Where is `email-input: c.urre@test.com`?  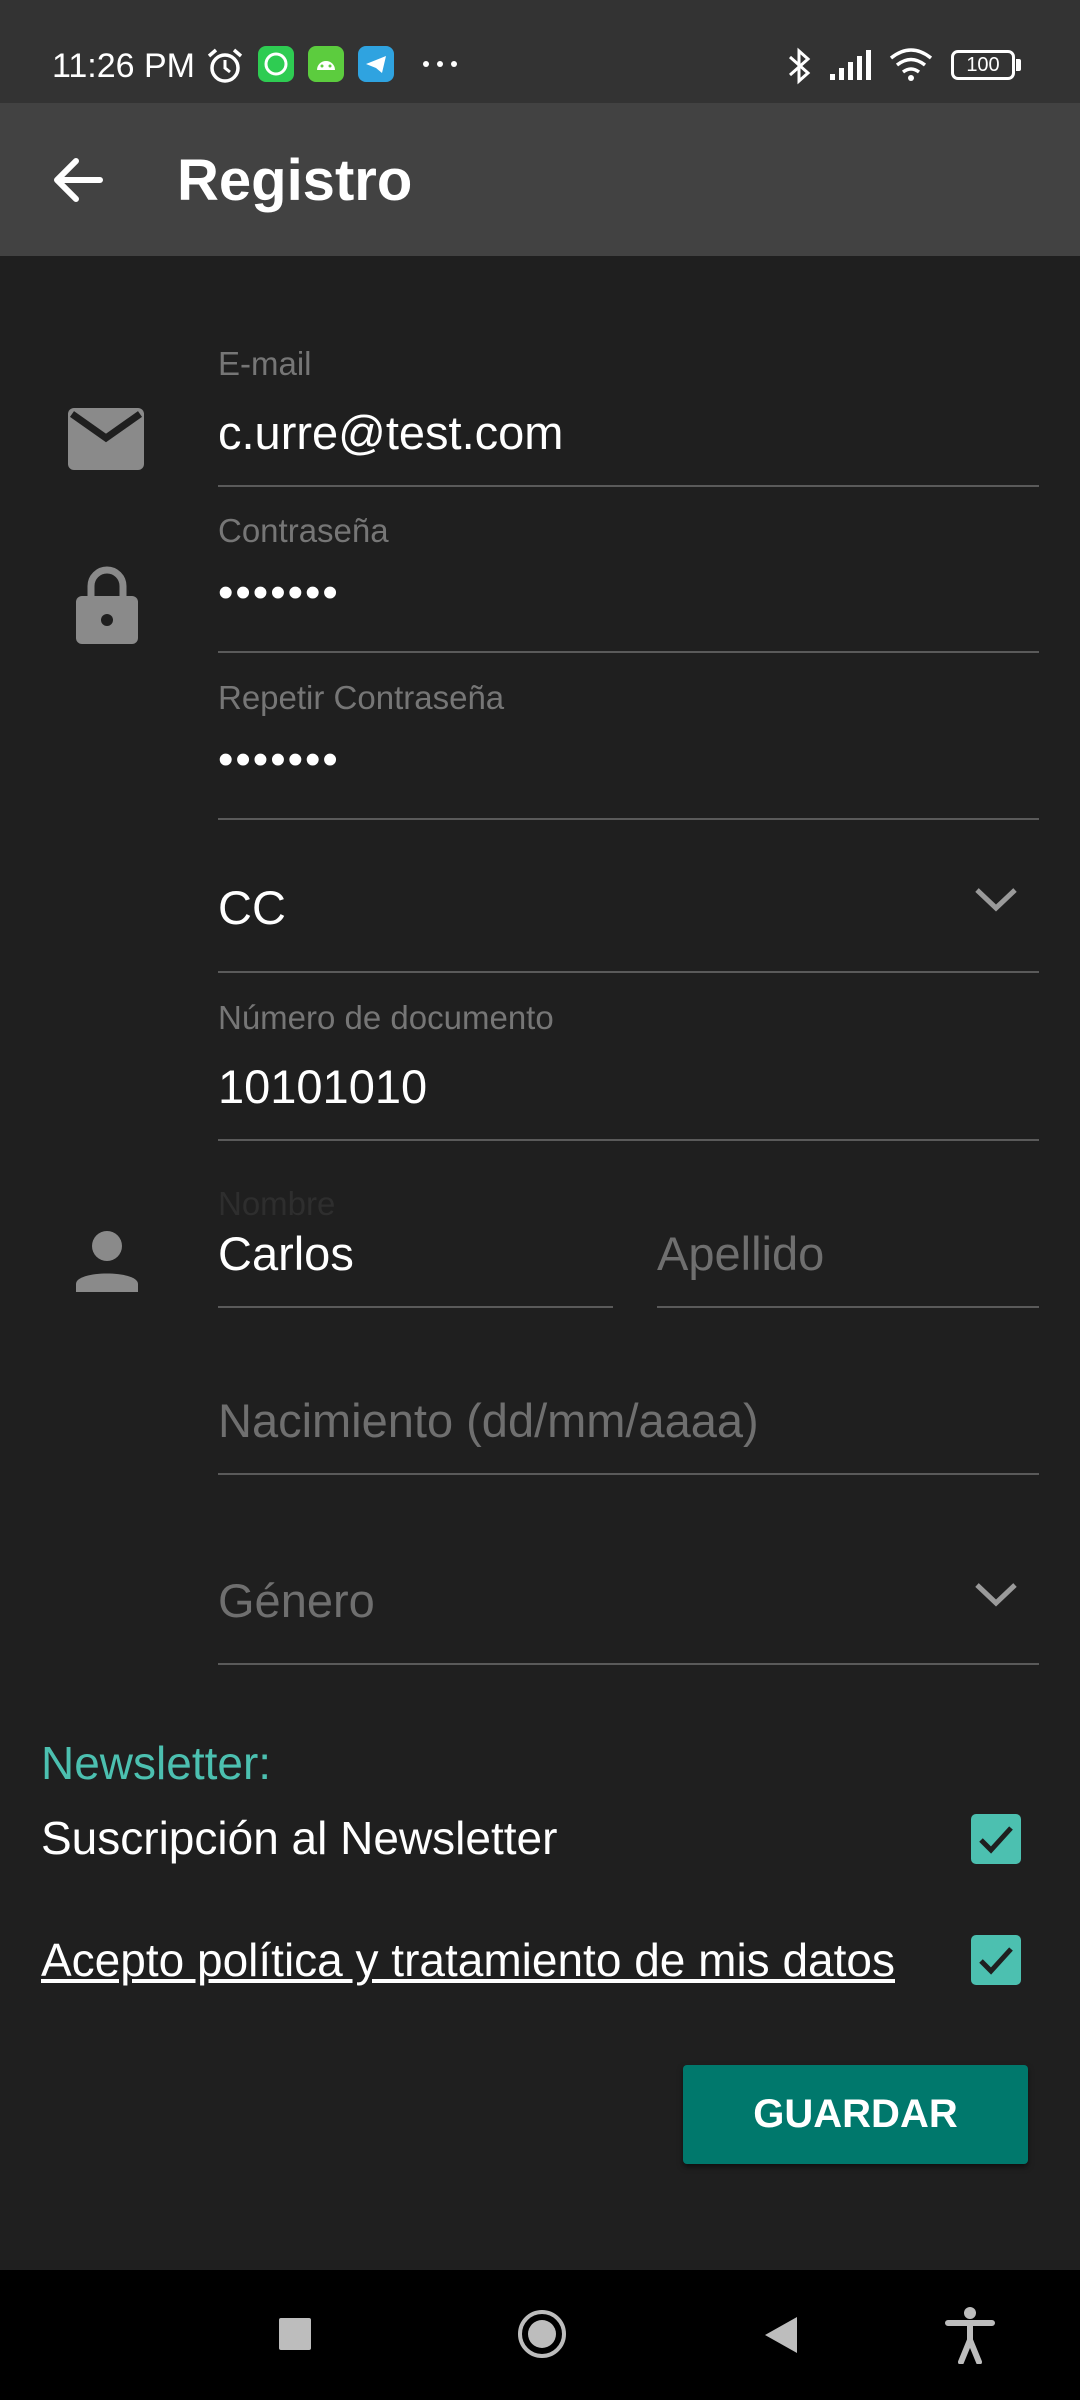 email-input: c.urre@test.com is located at coordinates (390, 432).